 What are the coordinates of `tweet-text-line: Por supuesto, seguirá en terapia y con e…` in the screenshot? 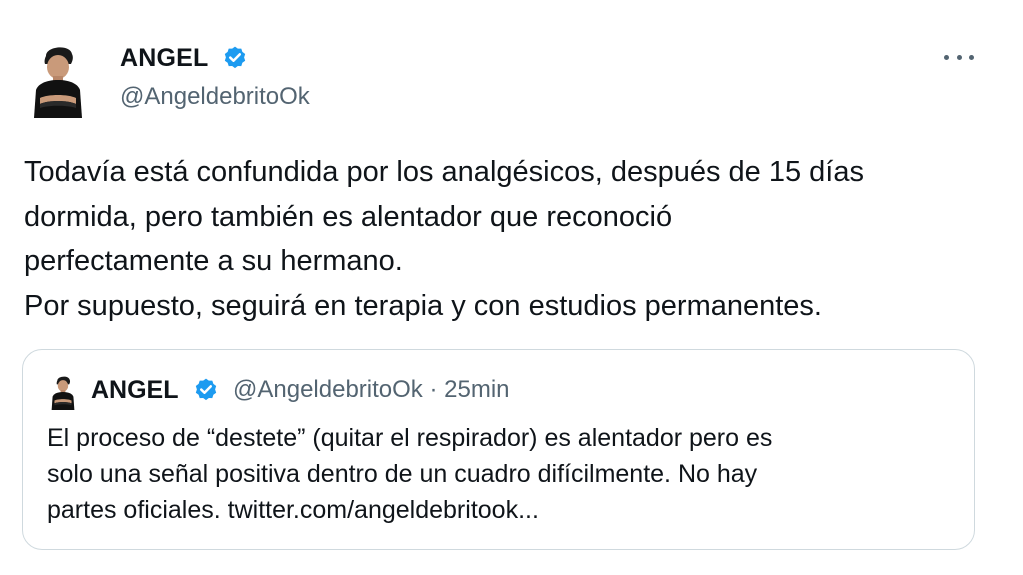 It's located at (423, 305).